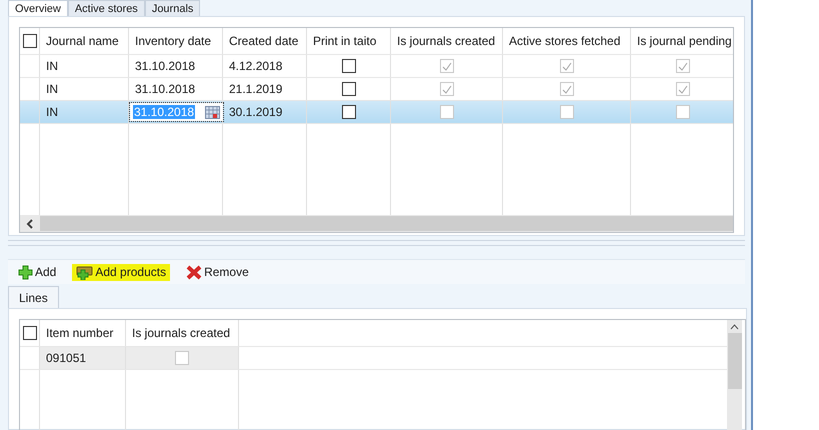 This screenshot has width=819, height=430. I want to click on tab: Overview, so click(38, 8).